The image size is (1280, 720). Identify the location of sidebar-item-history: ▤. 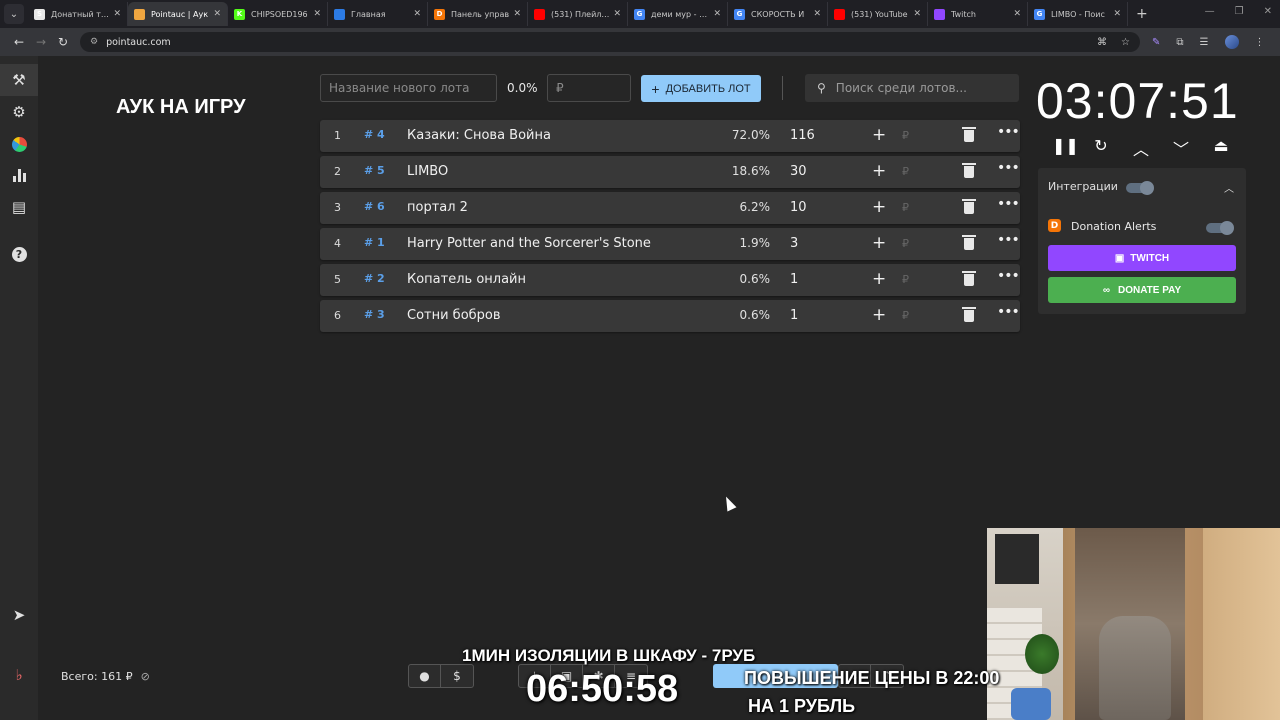
(19, 207).